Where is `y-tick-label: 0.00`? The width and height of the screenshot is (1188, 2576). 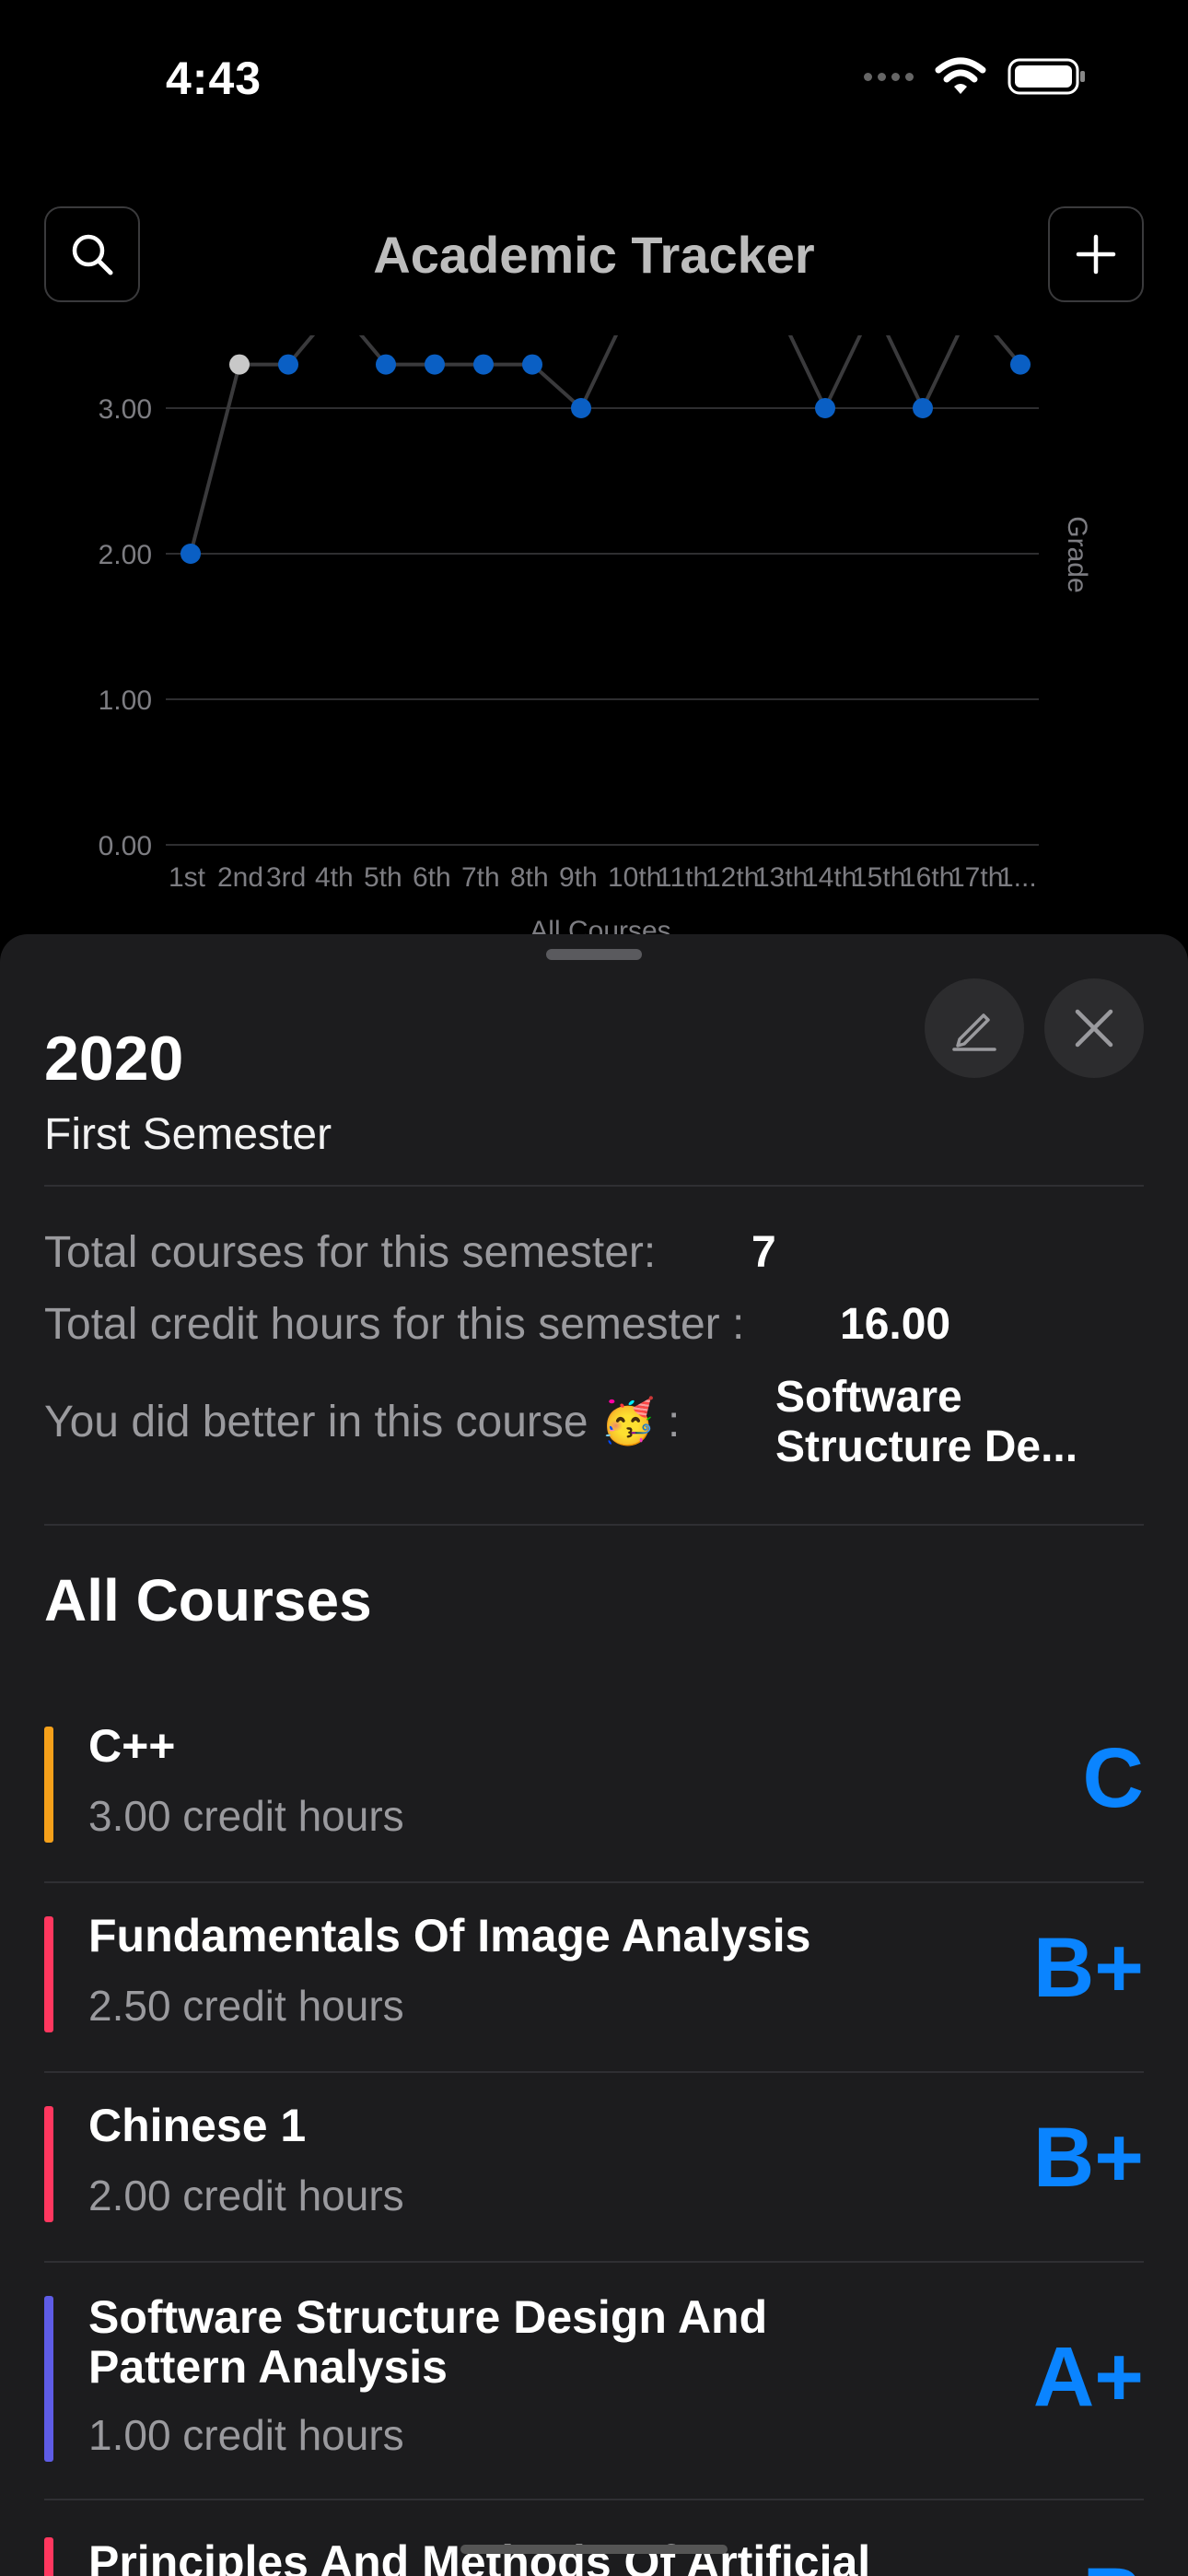 y-tick-label: 0.00 is located at coordinates (125, 846).